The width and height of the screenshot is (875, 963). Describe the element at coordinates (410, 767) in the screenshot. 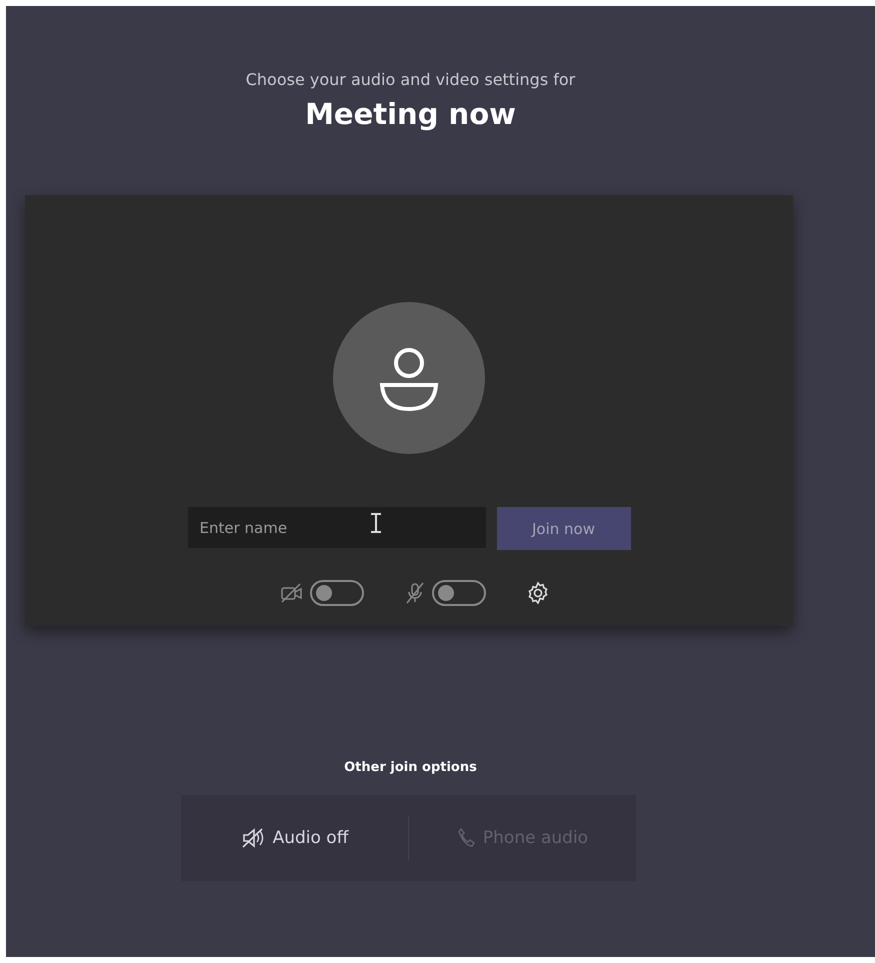

I see `section-title: Other join options` at that location.